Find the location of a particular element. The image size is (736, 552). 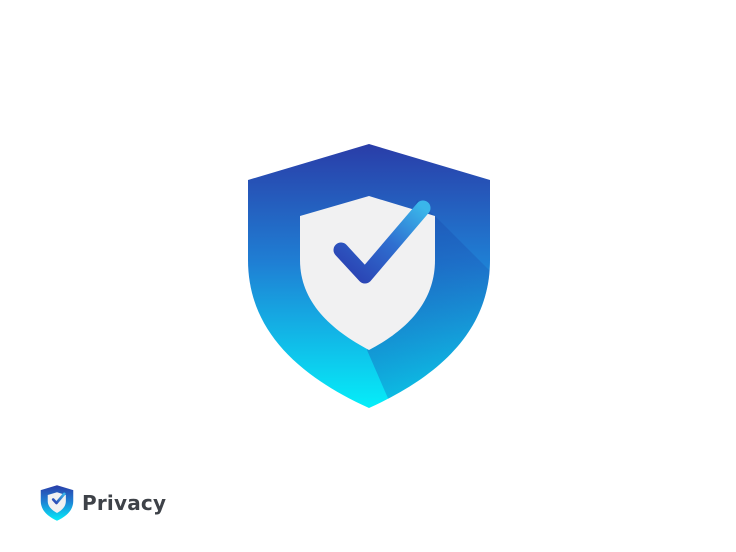

brand-lockup: Privacy is located at coordinates (103, 503).